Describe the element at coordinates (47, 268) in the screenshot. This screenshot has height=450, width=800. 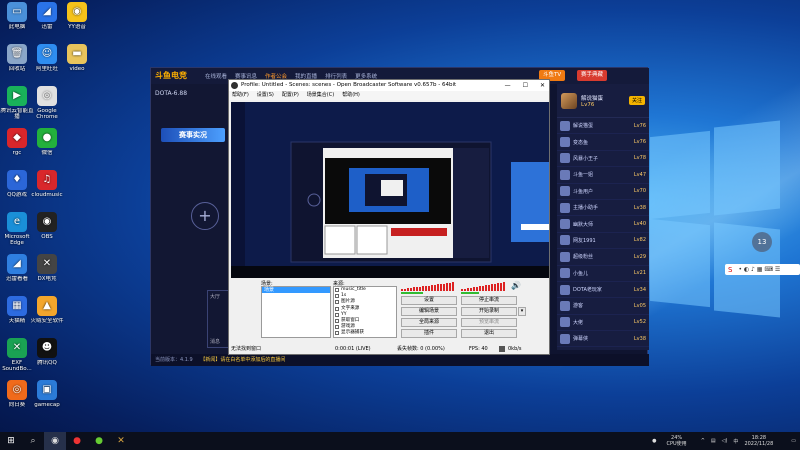
I see `desktop-icon: ✕ DX电竞` at that location.